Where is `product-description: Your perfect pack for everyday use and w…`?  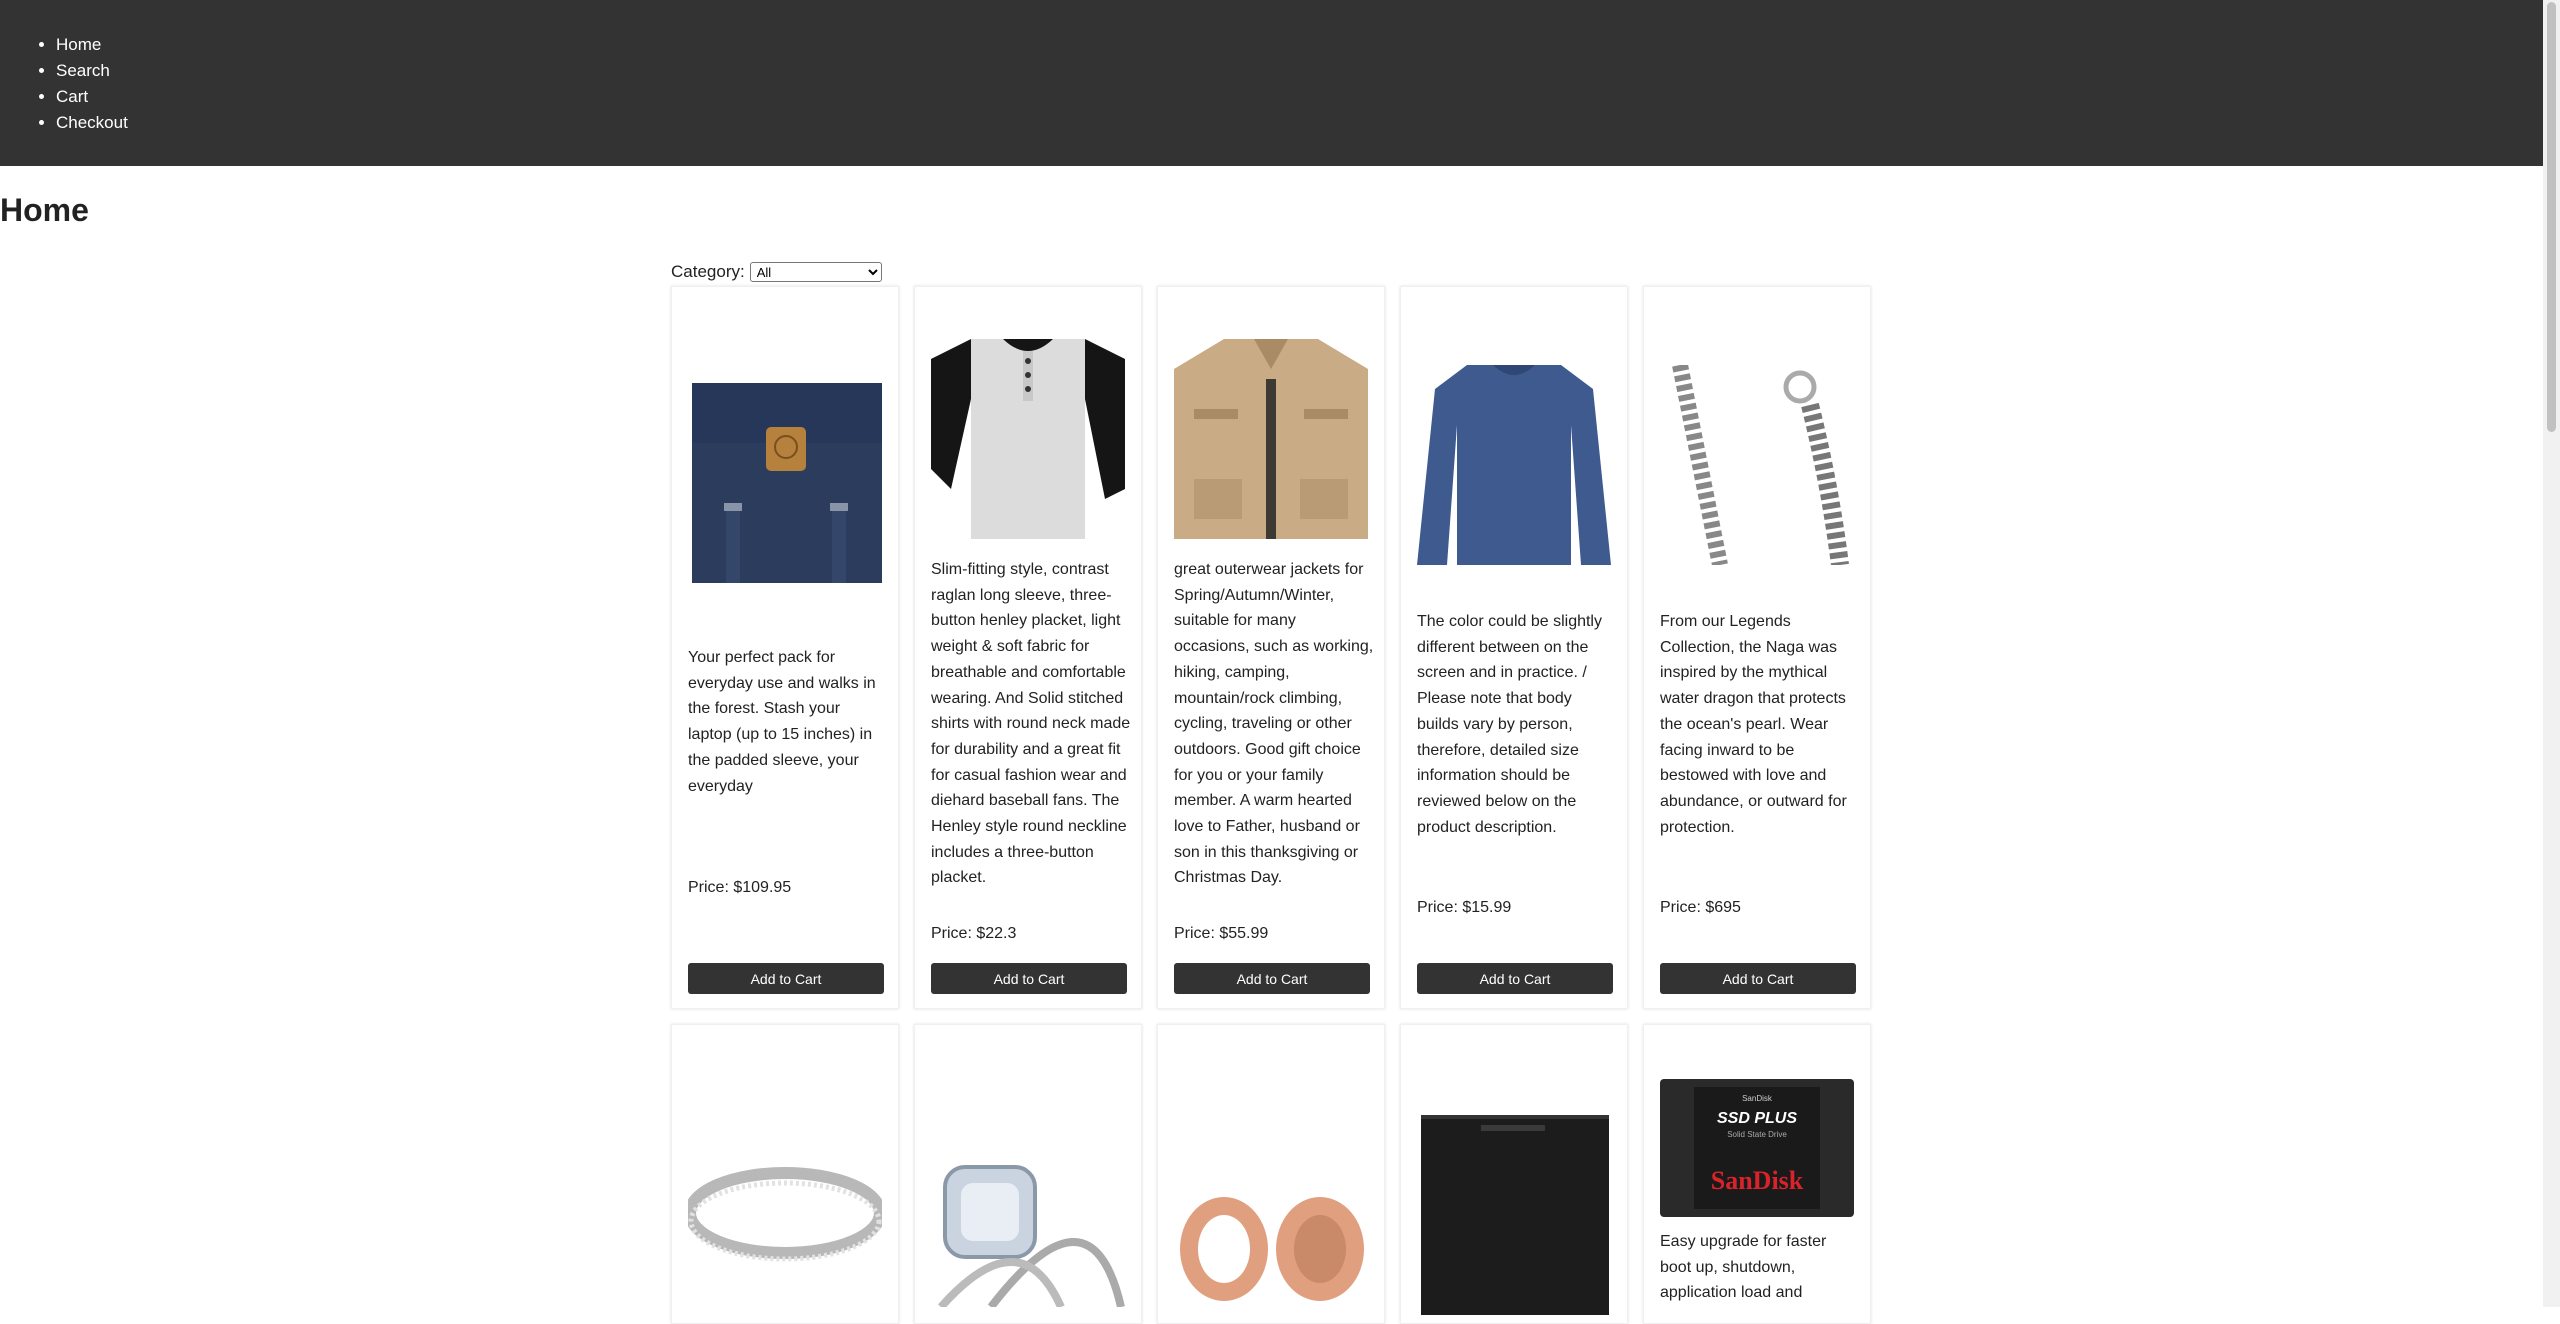
product-description: Your perfect pack for everyday use and w… is located at coordinates (782, 722).